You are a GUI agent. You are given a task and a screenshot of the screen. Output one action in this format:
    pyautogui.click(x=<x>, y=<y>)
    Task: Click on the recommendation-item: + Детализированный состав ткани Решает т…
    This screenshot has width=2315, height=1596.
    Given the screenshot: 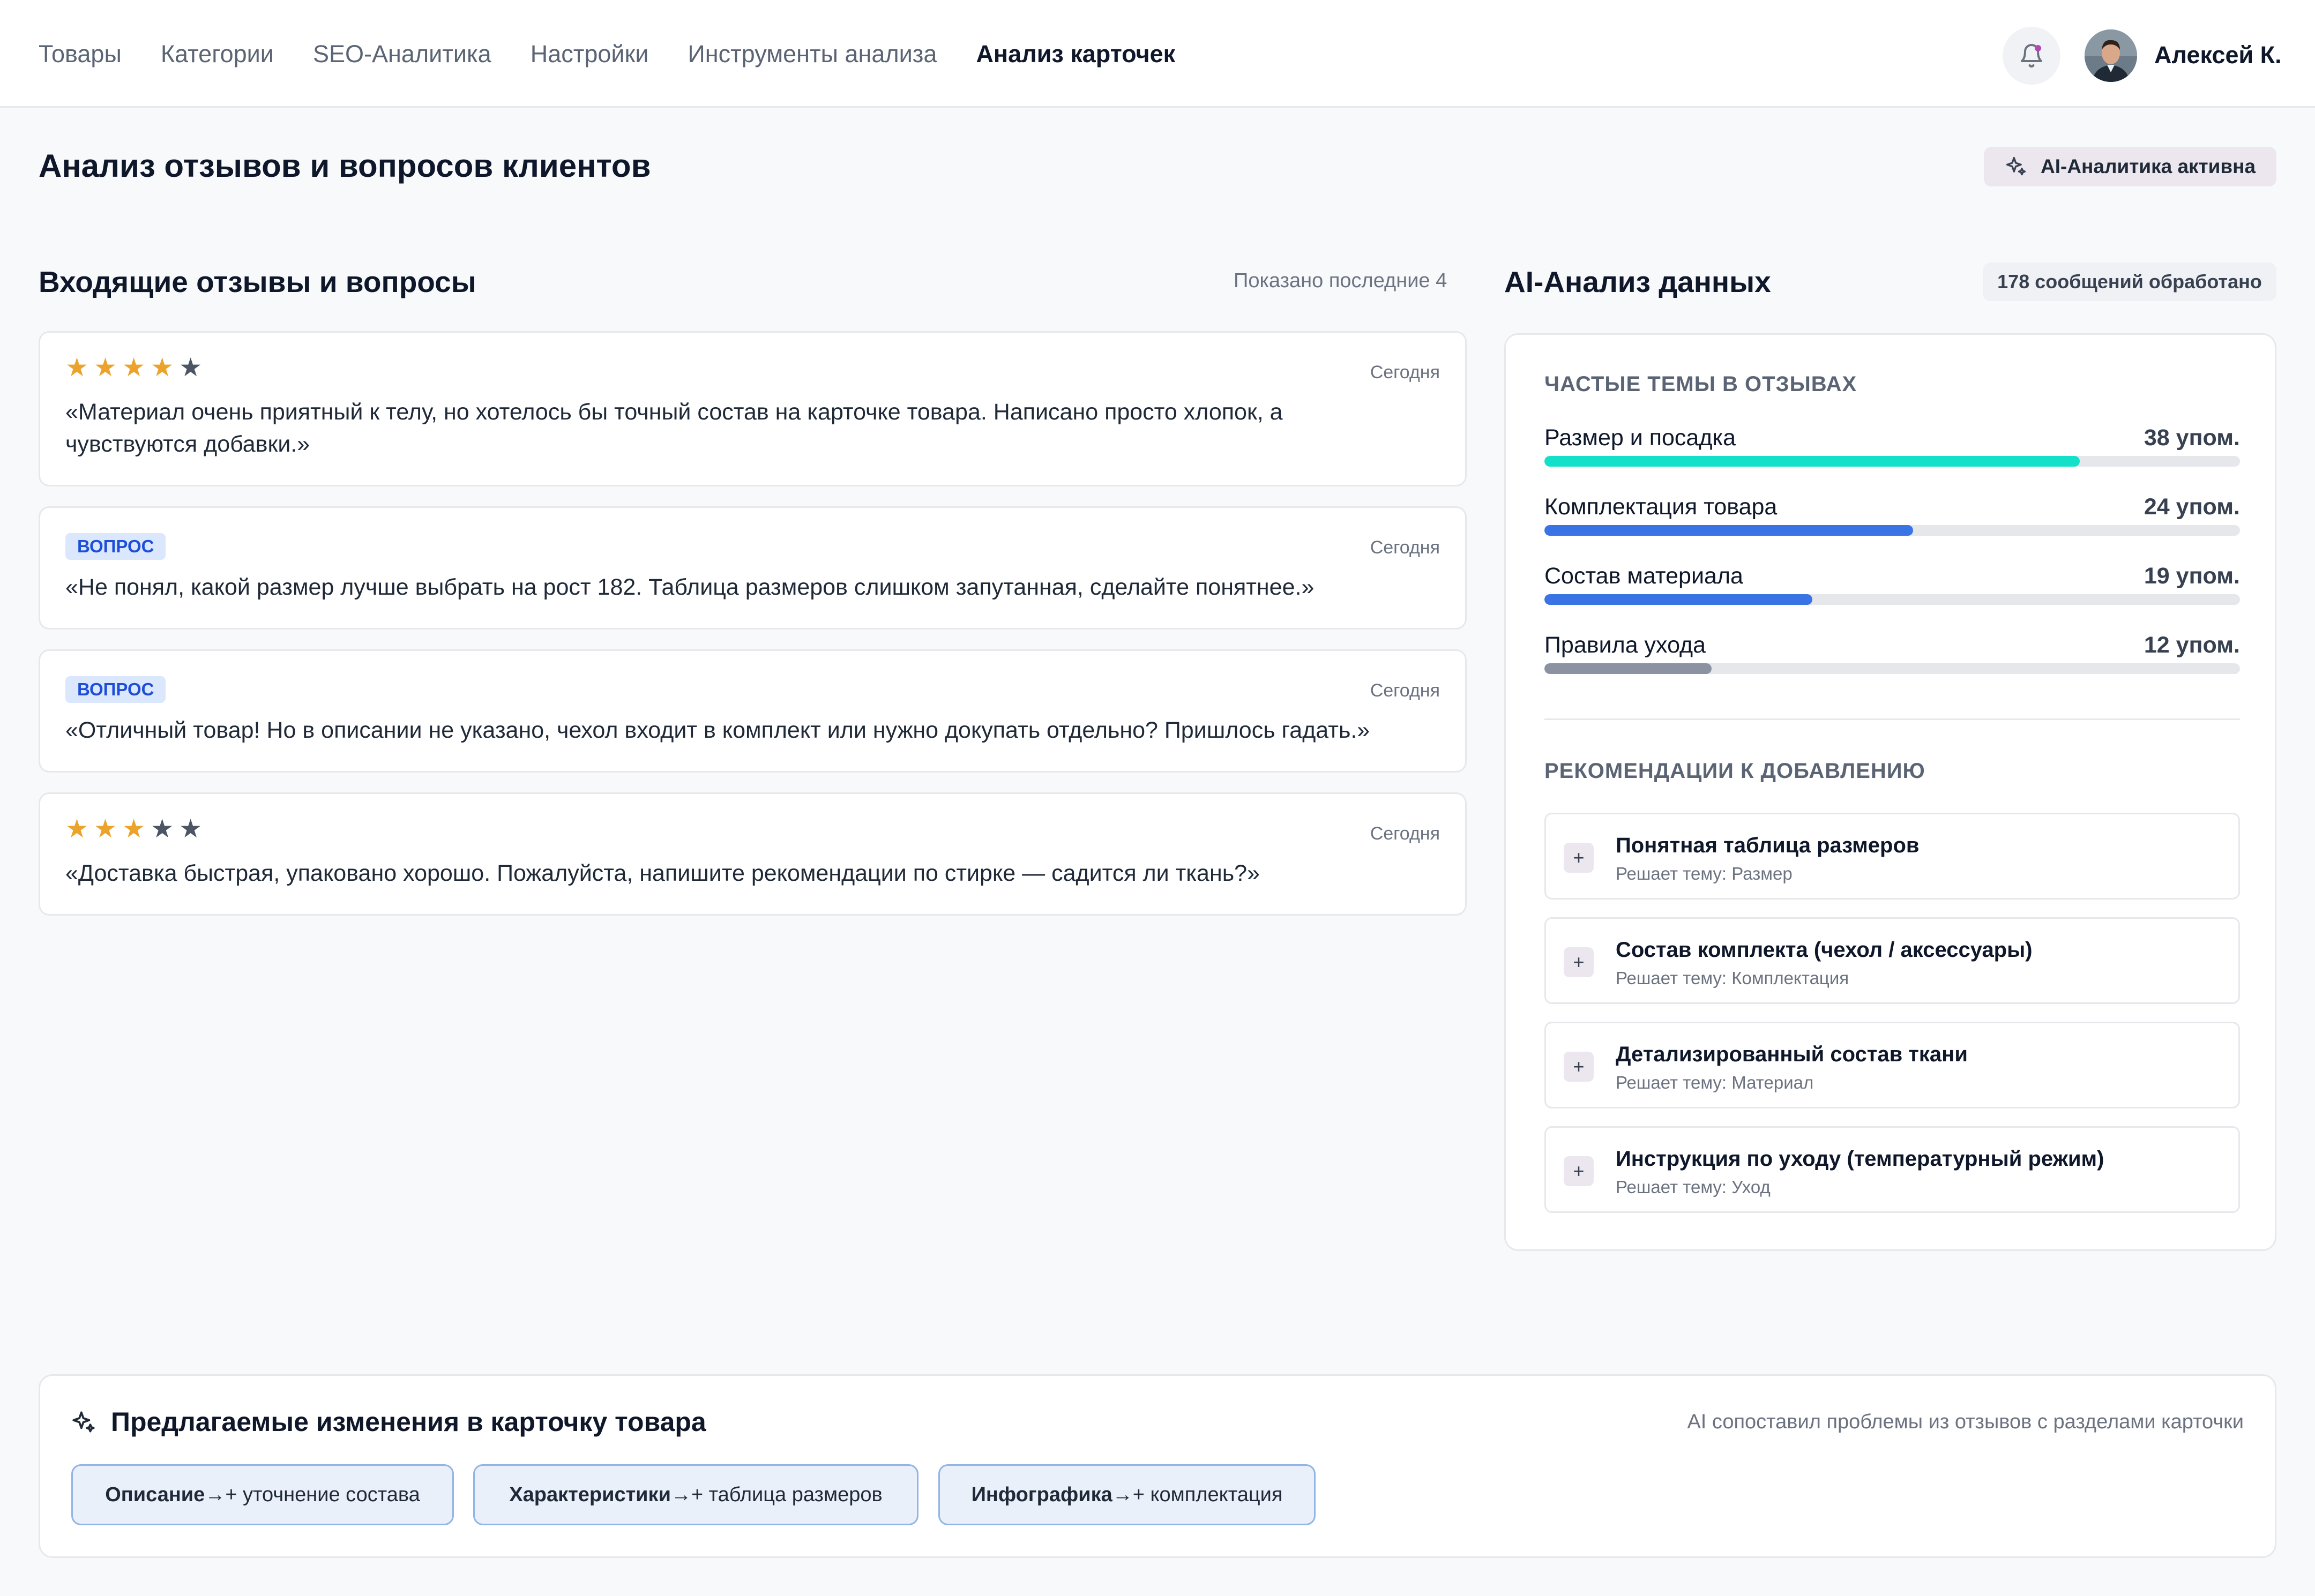 What is the action you would take?
    pyautogui.click(x=1892, y=1065)
    